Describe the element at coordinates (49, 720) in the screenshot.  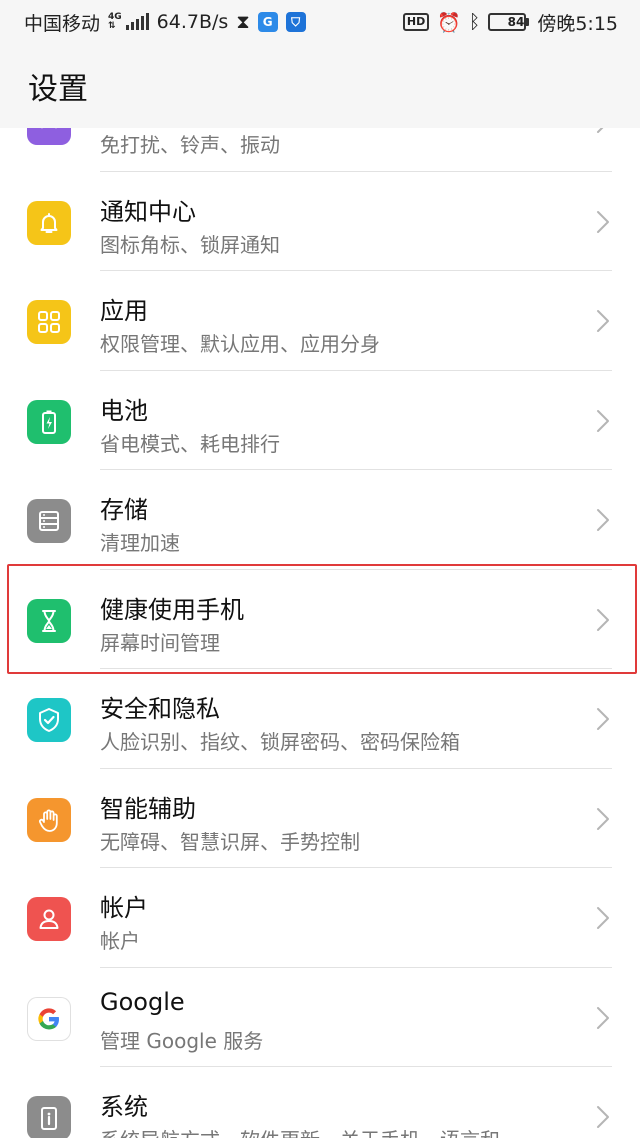
I see `shield-icon` at that location.